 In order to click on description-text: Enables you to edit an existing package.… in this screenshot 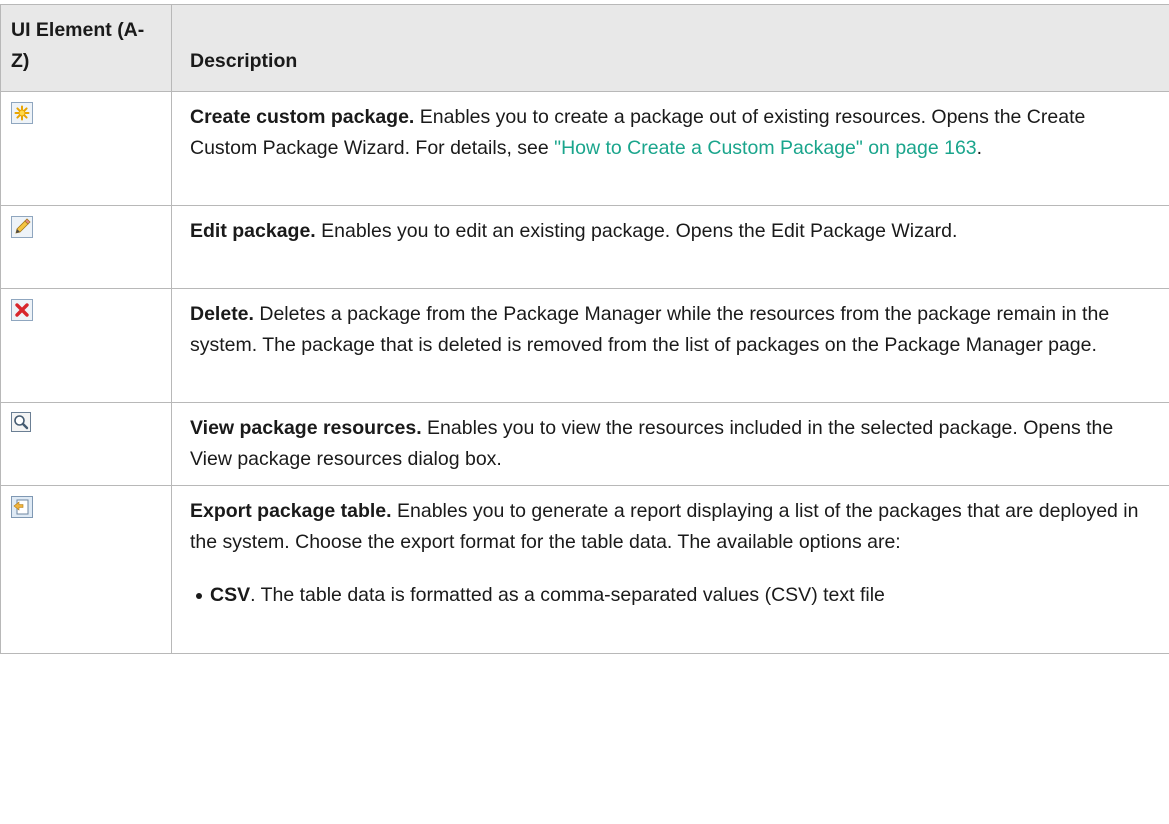, I will do `click(636, 231)`.